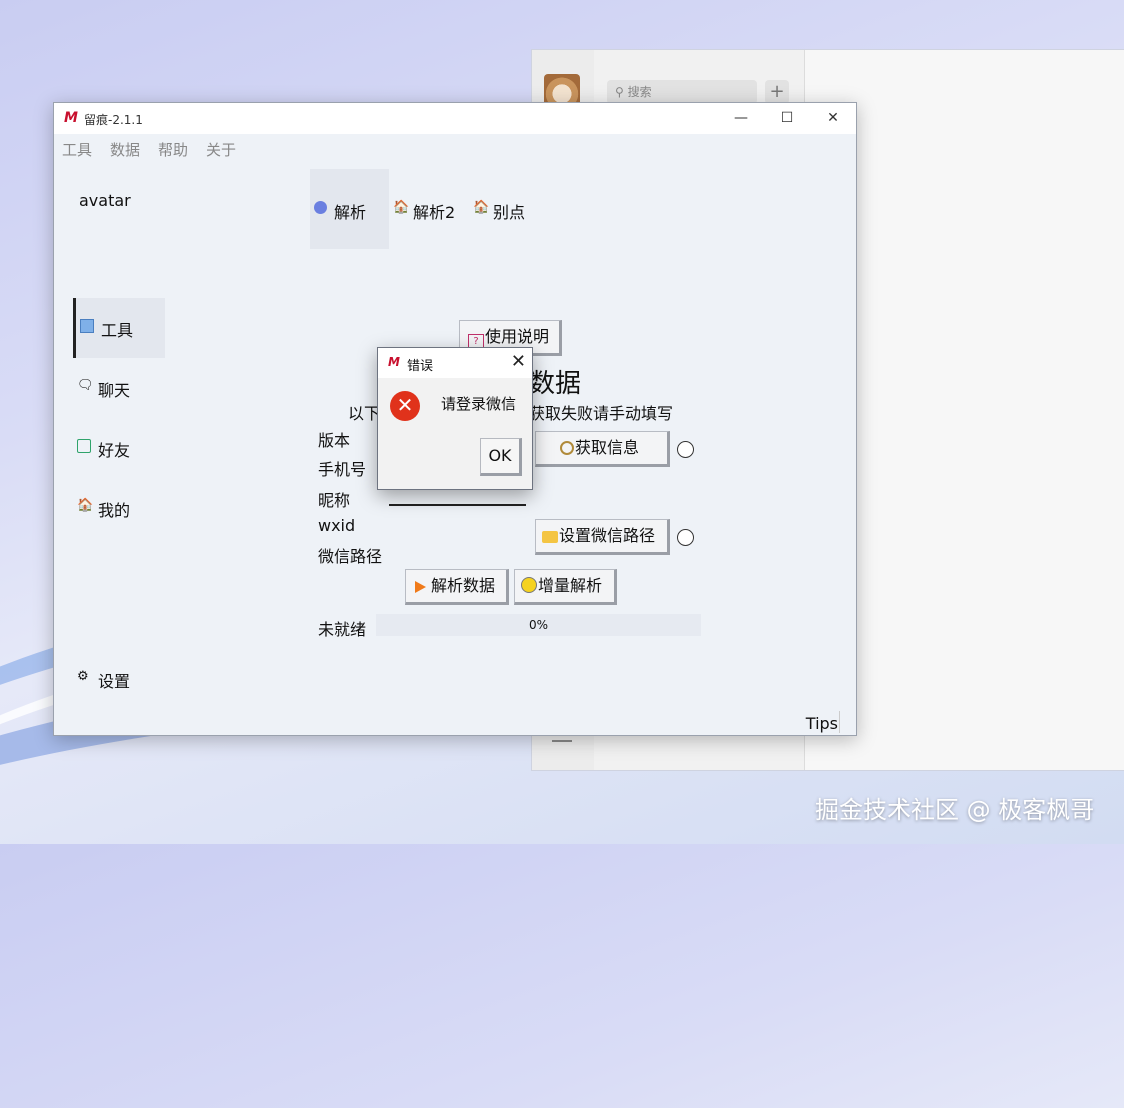 Image resolution: width=1124 pixels, height=1108 pixels. Describe the element at coordinates (501, 457) in the screenshot. I see `ok-button: OK` at that location.